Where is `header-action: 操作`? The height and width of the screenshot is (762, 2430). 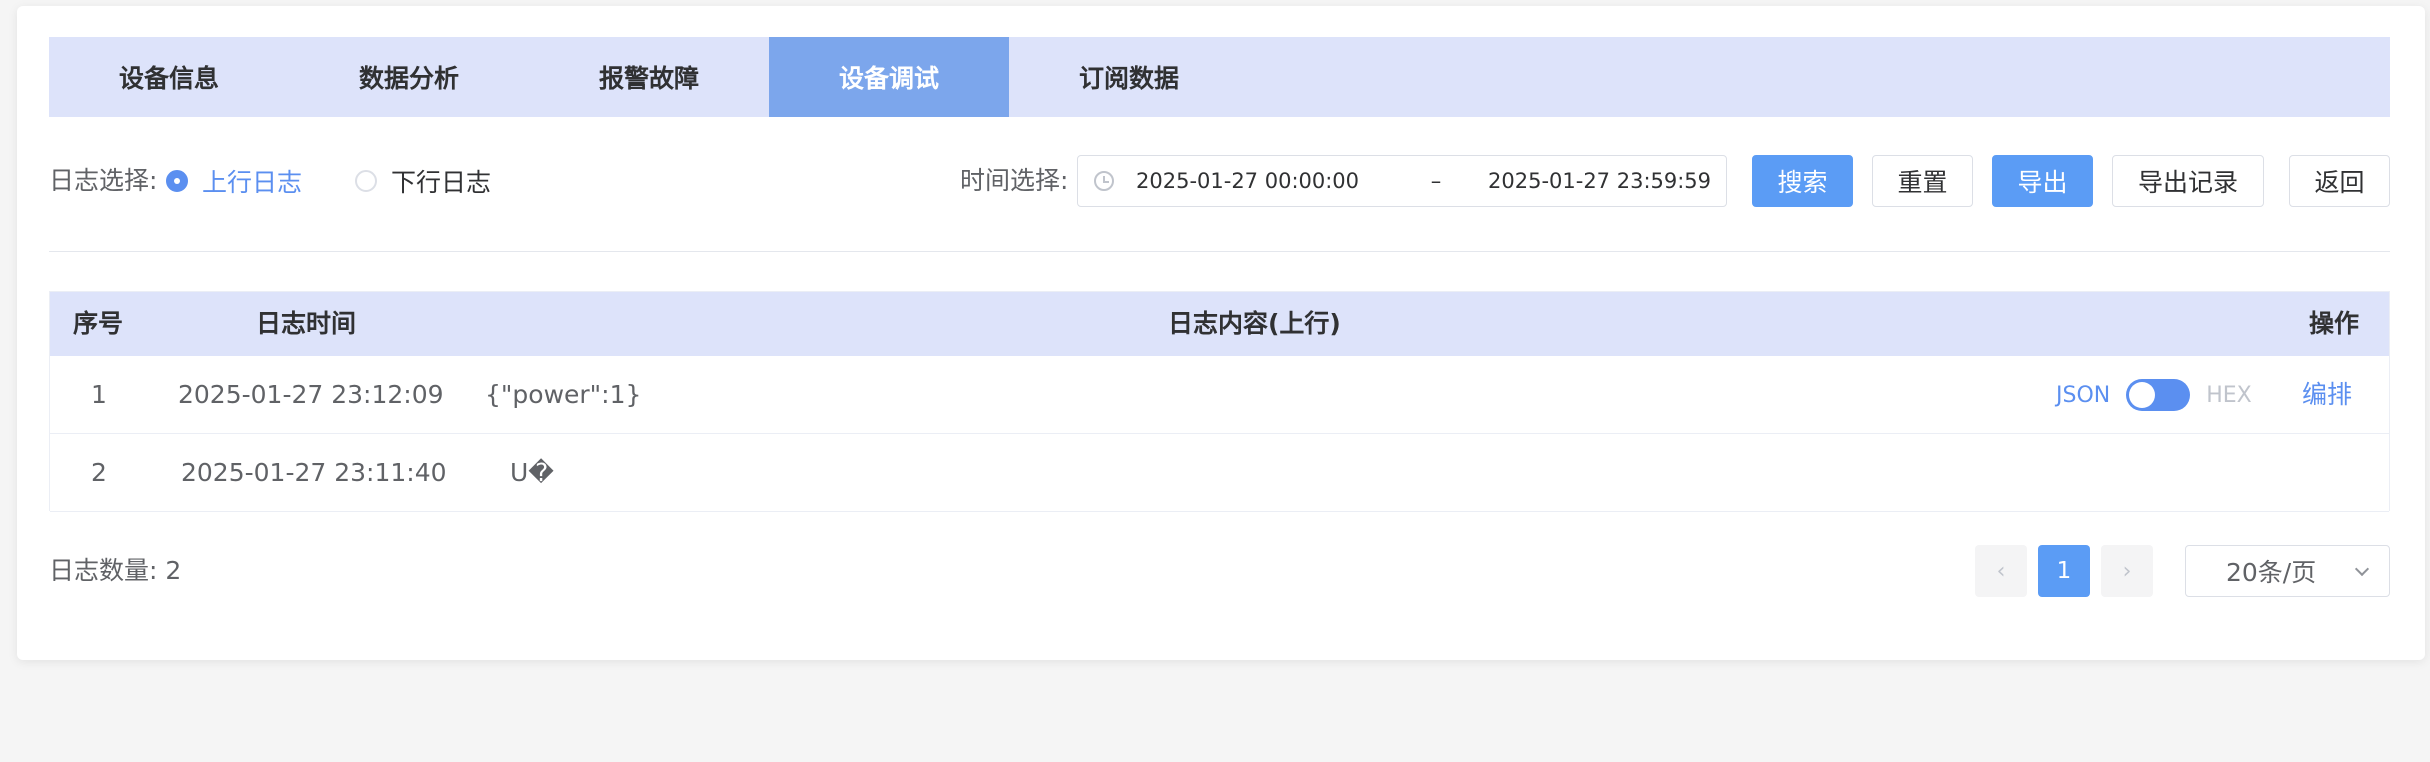
header-action: 操作 is located at coordinates (2334, 323).